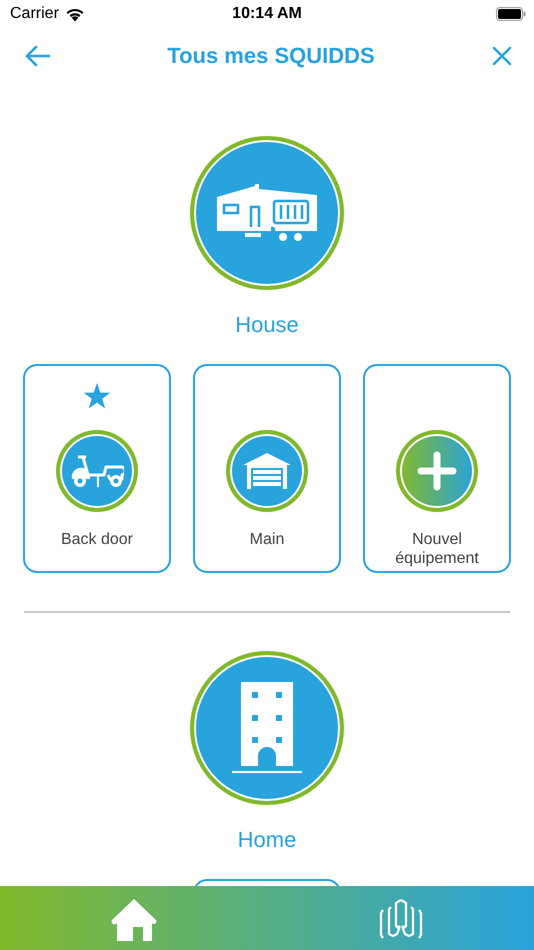  I want to click on battery-icon, so click(511, 14).